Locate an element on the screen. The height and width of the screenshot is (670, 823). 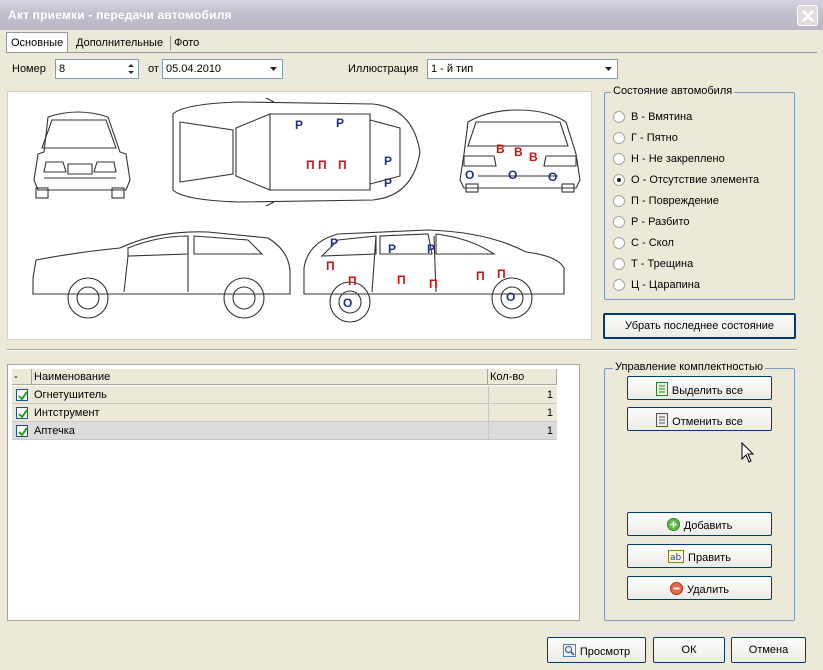
kit-management-title: Управление комплектностью is located at coordinates (689, 367).